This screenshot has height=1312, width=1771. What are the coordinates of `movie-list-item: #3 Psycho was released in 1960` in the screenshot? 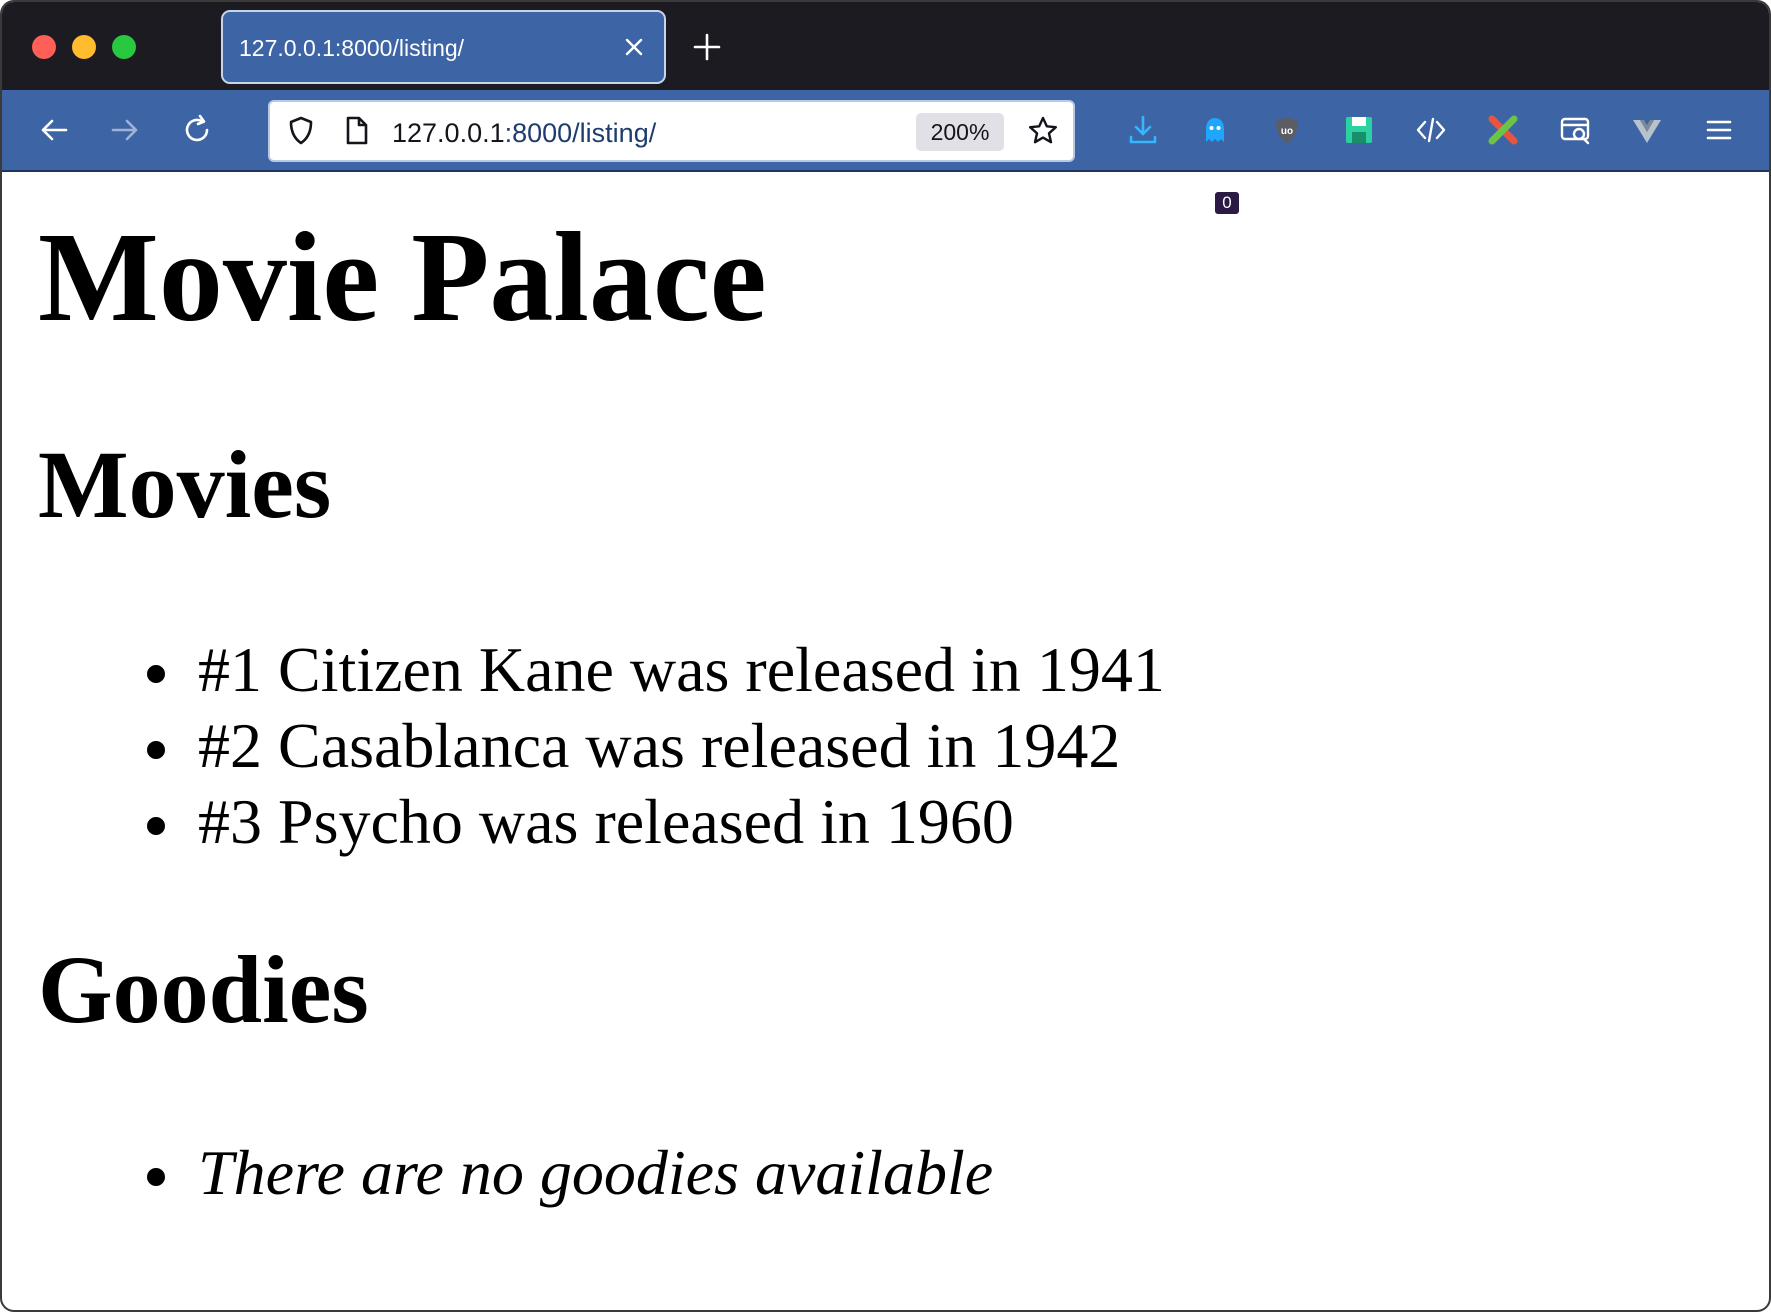 It's located at (653, 822).